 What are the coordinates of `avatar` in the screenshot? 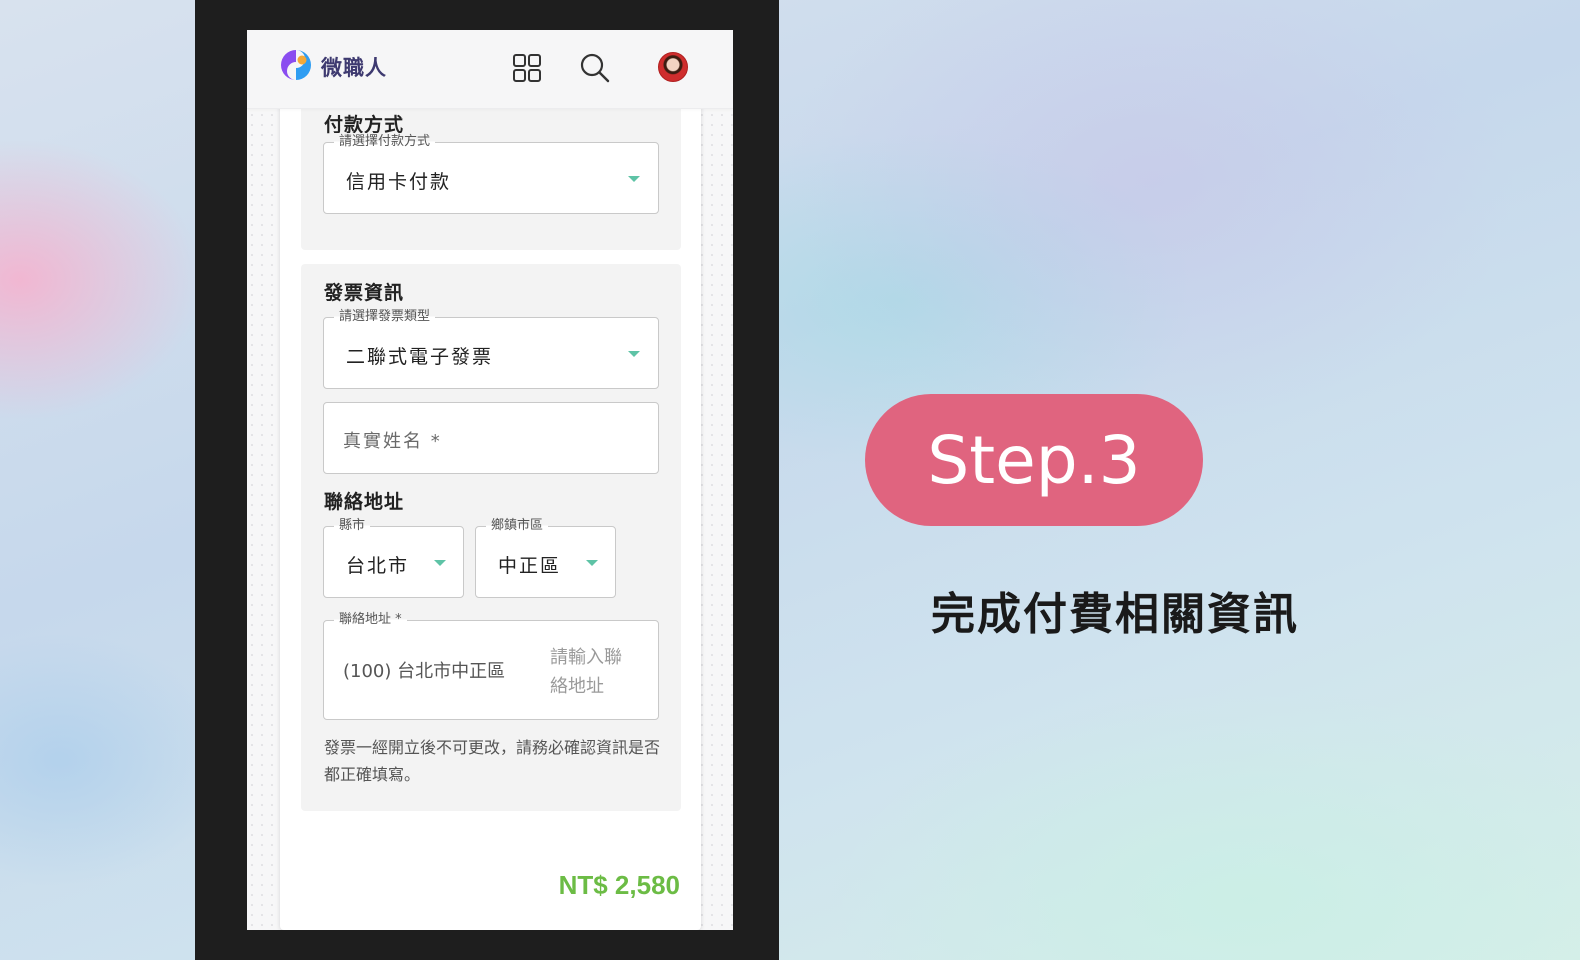 It's located at (673, 67).